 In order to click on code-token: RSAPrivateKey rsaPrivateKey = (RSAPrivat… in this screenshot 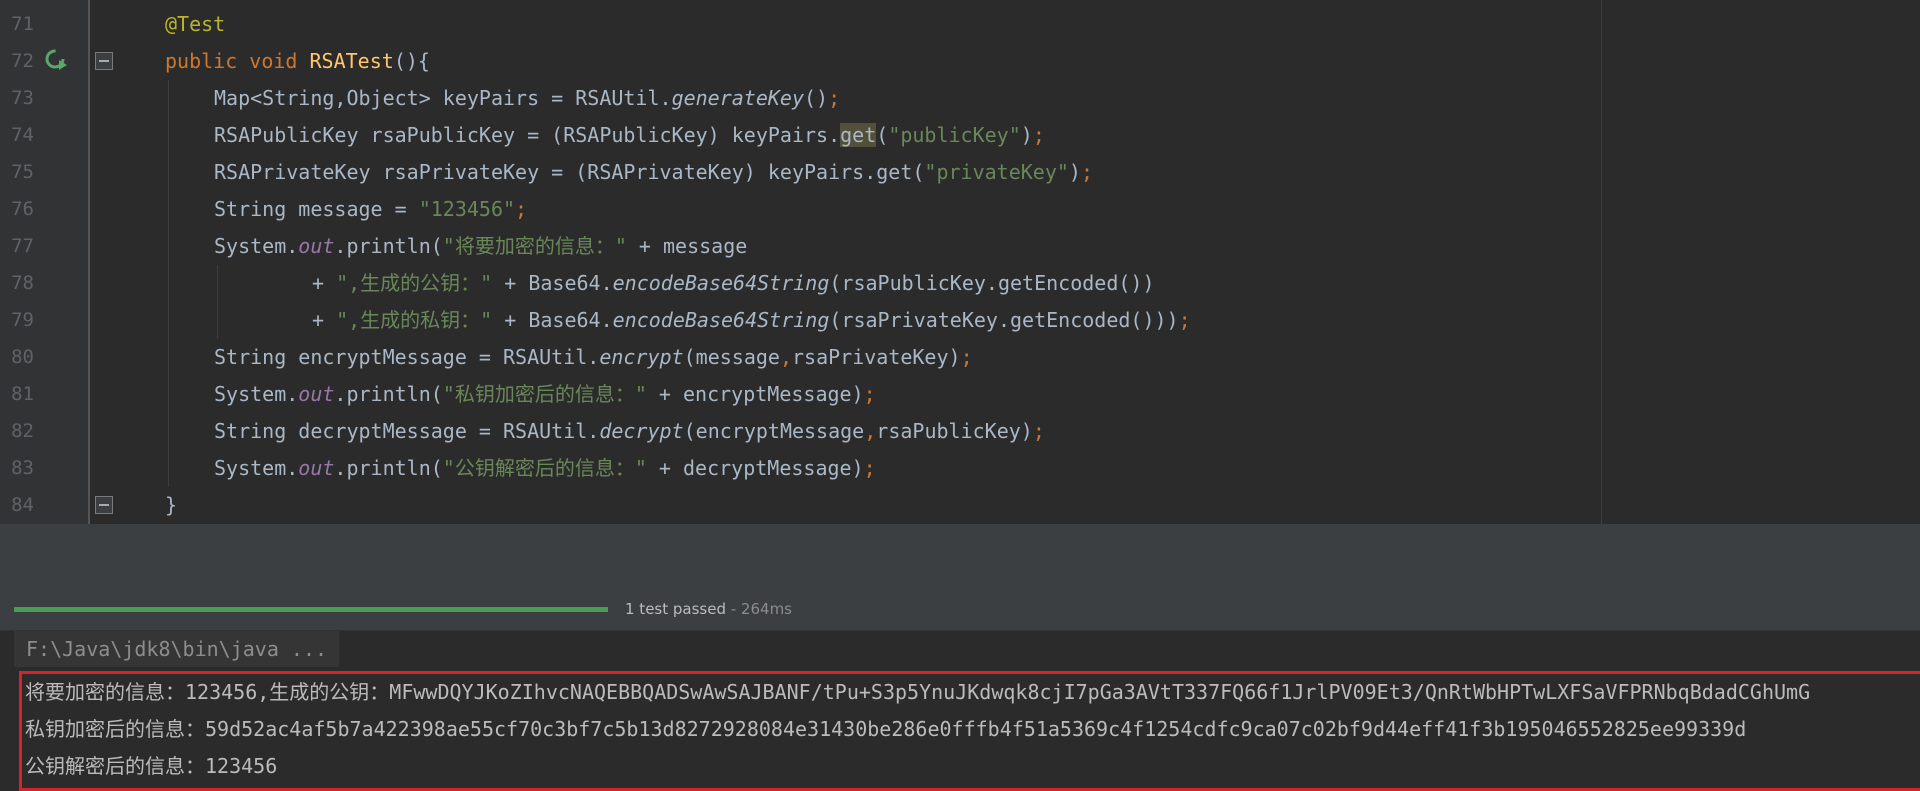, I will do `click(569, 172)`.